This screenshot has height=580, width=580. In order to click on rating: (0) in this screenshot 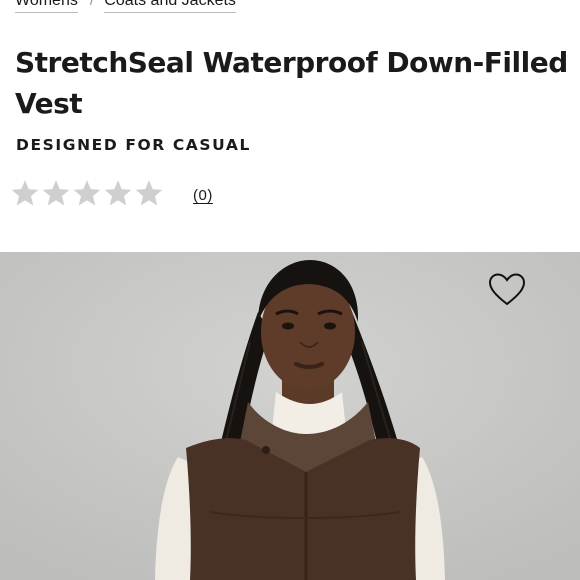, I will do `click(111, 193)`.